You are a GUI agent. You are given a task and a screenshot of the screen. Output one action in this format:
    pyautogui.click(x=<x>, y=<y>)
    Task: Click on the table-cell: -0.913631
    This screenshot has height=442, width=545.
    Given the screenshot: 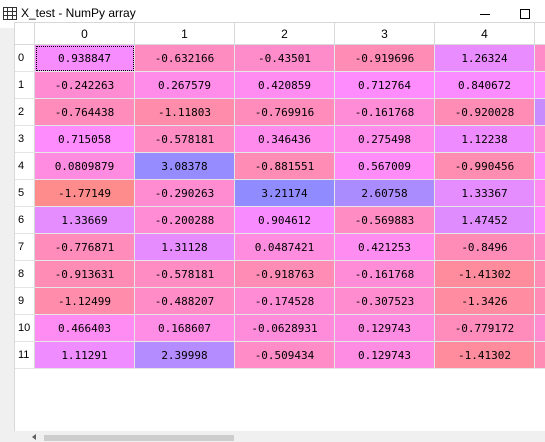 What is the action you would take?
    pyautogui.click(x=85, y=274)
    